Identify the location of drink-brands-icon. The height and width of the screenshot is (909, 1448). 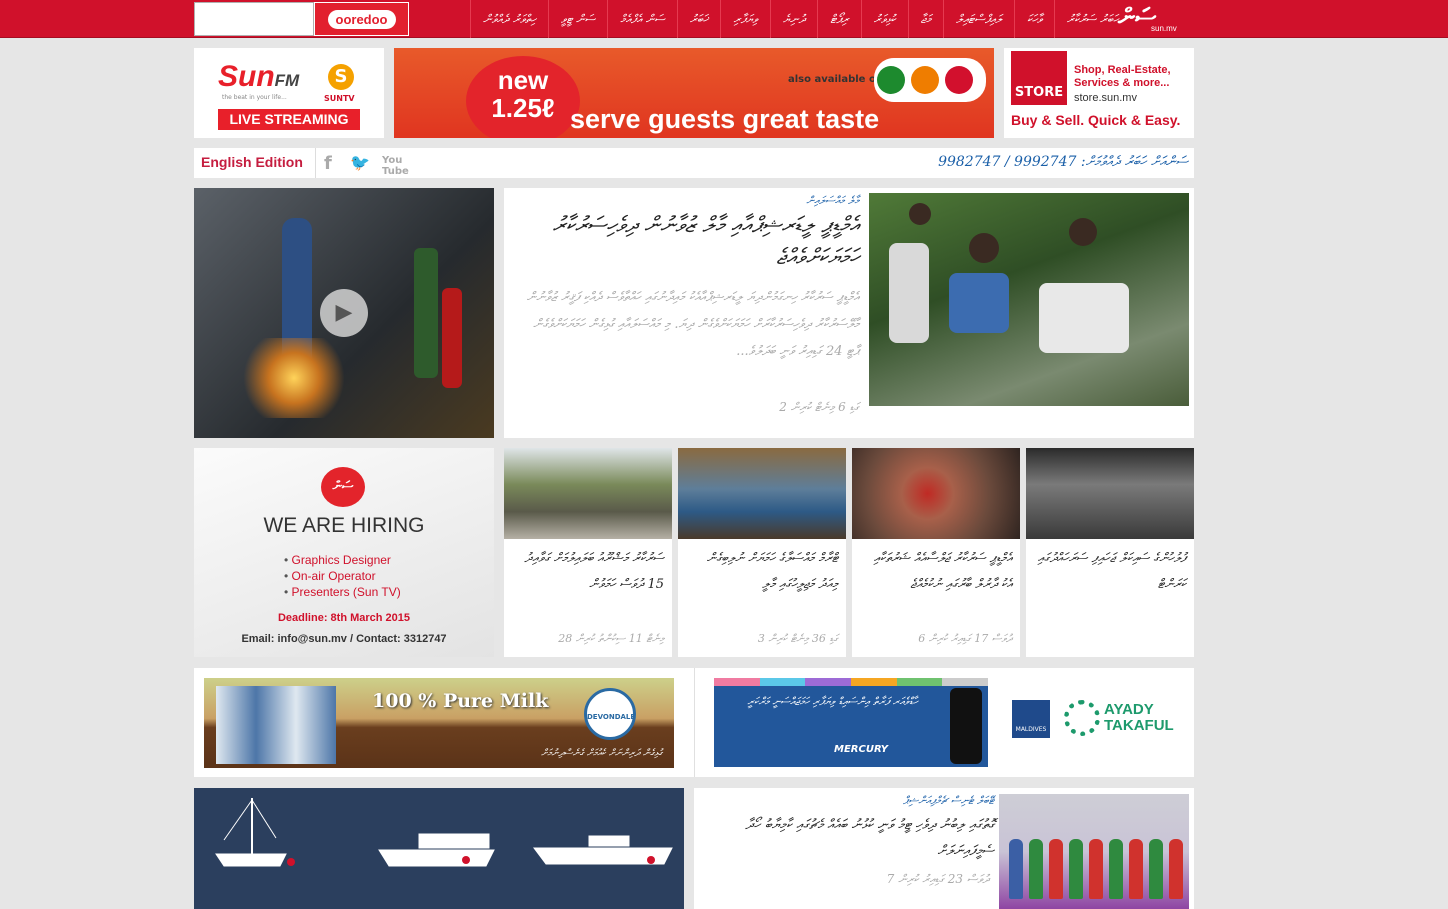
(930, 80).